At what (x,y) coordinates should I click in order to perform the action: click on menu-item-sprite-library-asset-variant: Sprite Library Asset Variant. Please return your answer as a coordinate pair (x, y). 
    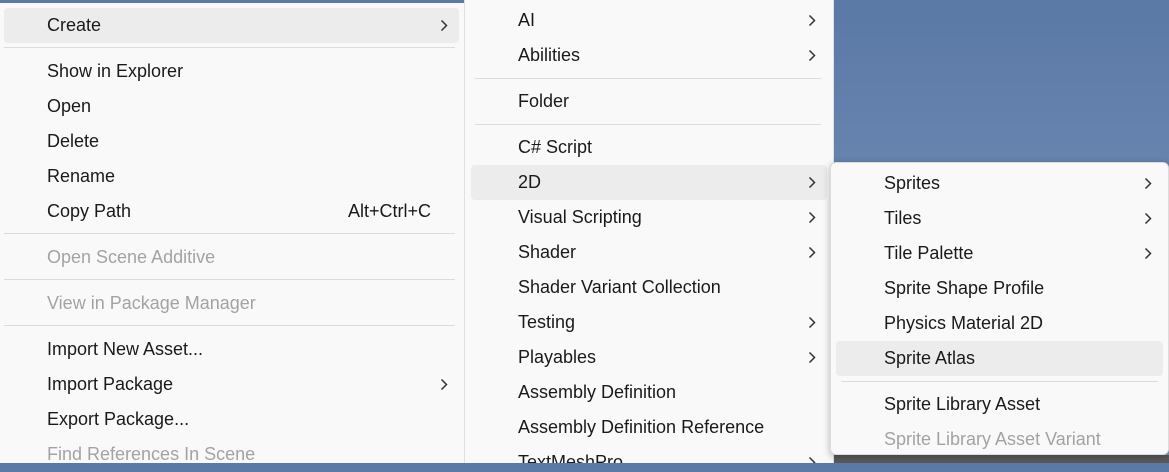
    Looking at the image, I should click on (999, 439).